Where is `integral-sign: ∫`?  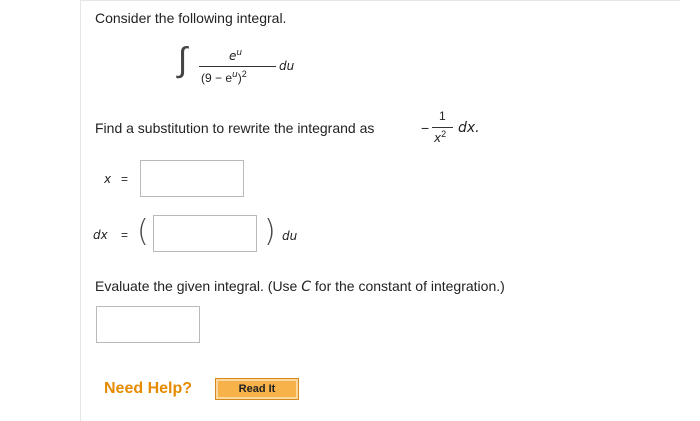
integral-sign: ∫ is located at coordinates (183, 60).